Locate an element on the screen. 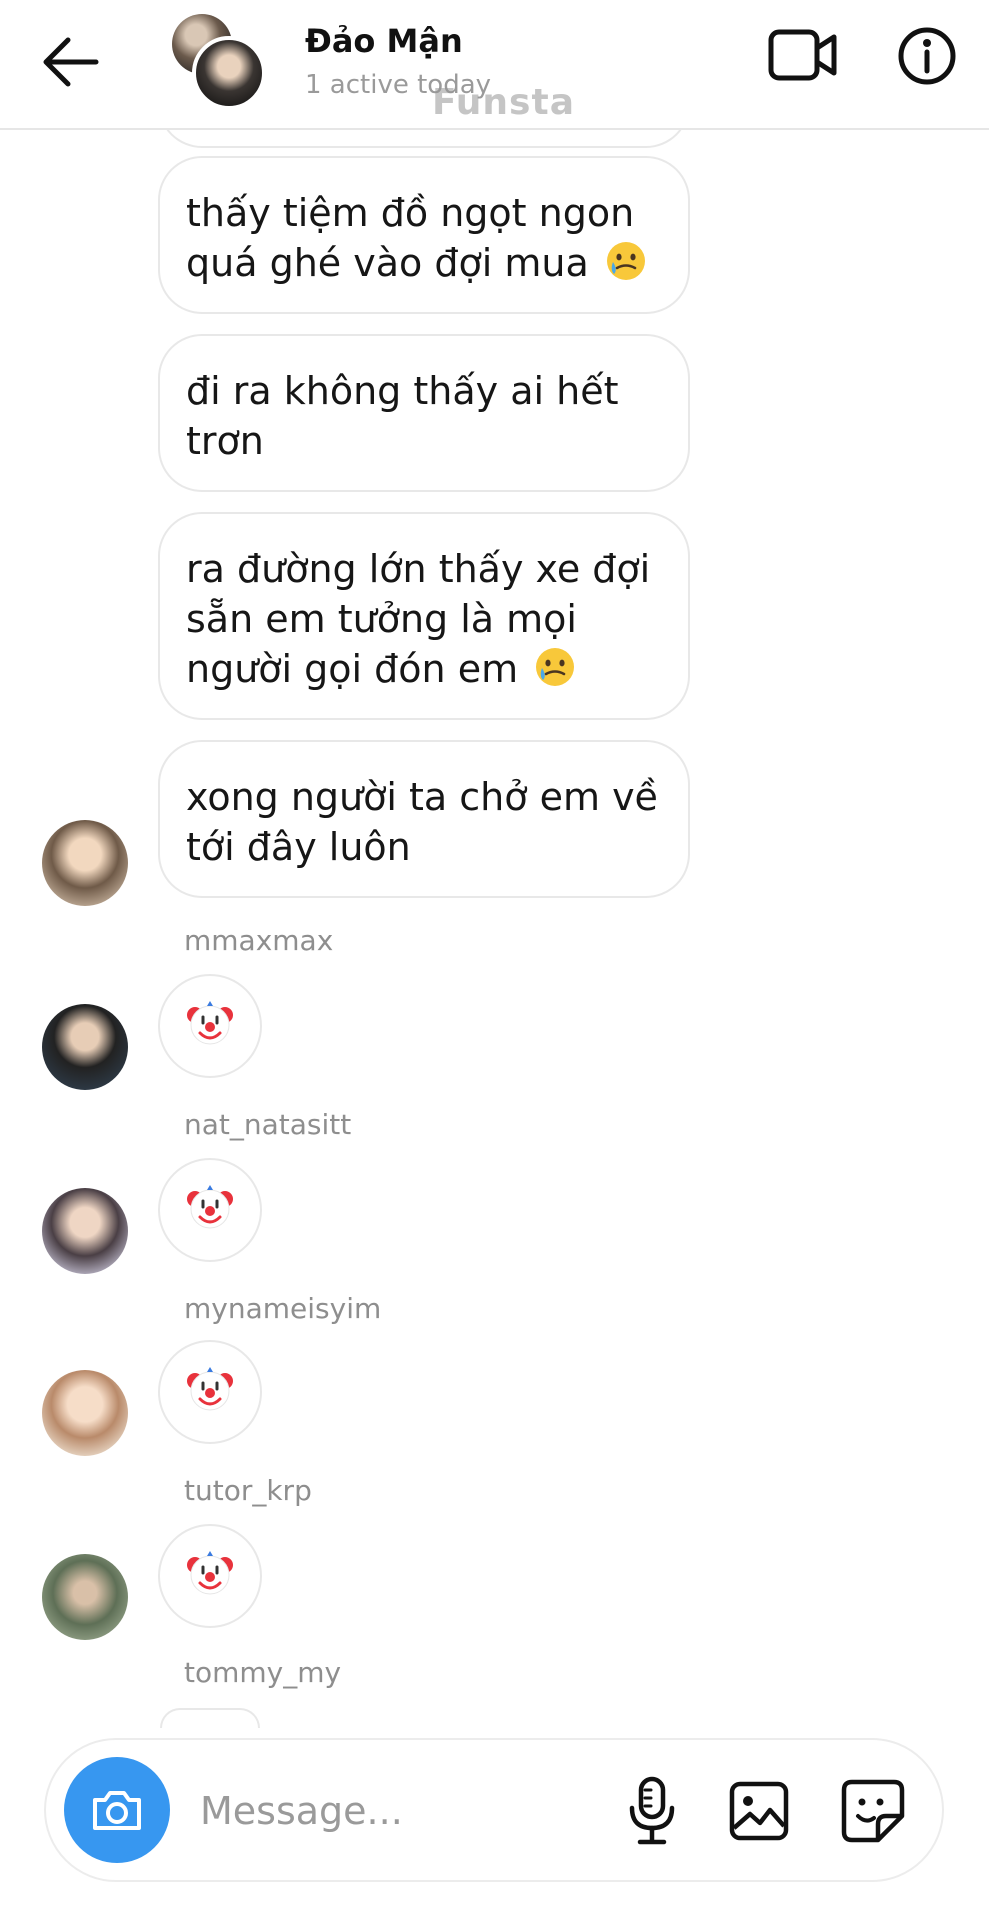  message-input is located at coordinates (410, 1811).